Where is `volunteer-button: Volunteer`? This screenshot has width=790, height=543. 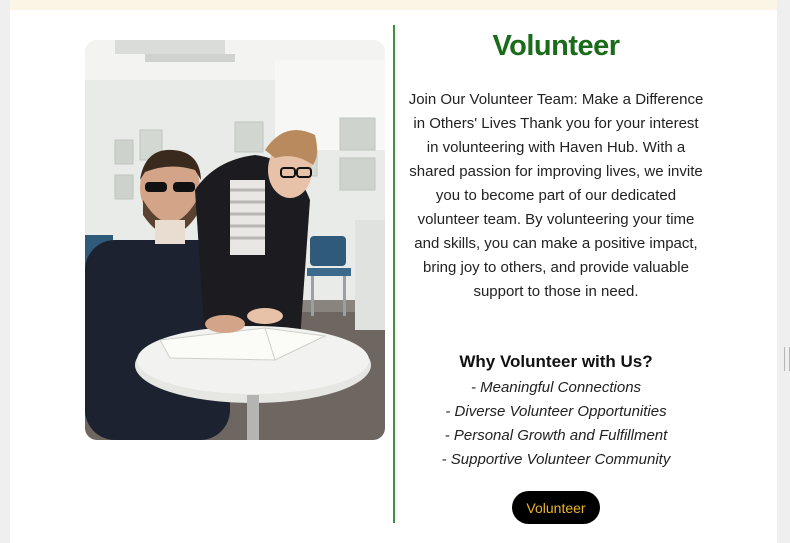
volunteer-button: Volunteer is located at coordinates (556, 507).